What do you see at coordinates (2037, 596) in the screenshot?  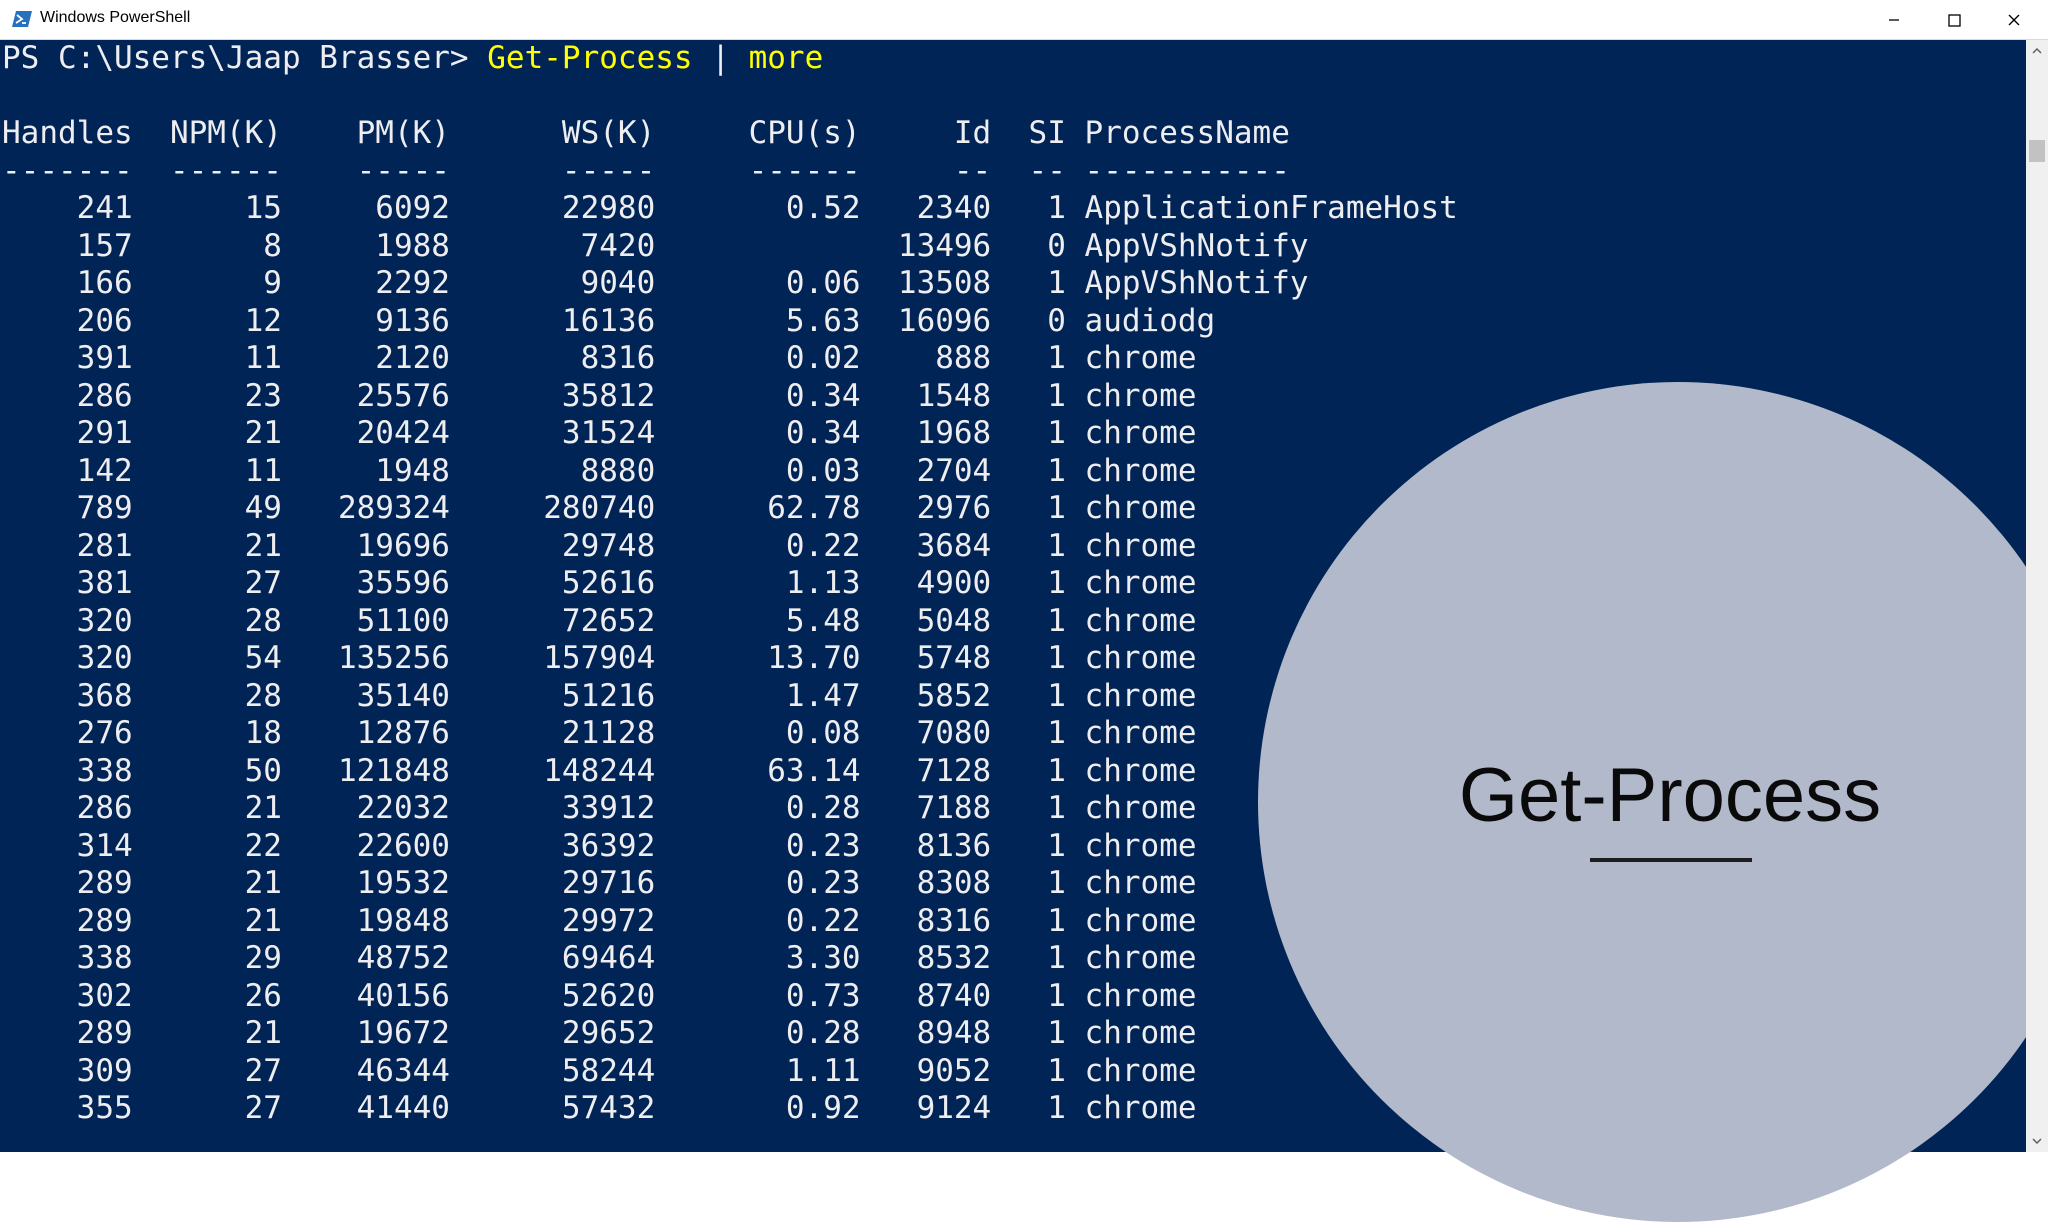 I see `vertical-scrollbar` at bounding box center [2037, 596].